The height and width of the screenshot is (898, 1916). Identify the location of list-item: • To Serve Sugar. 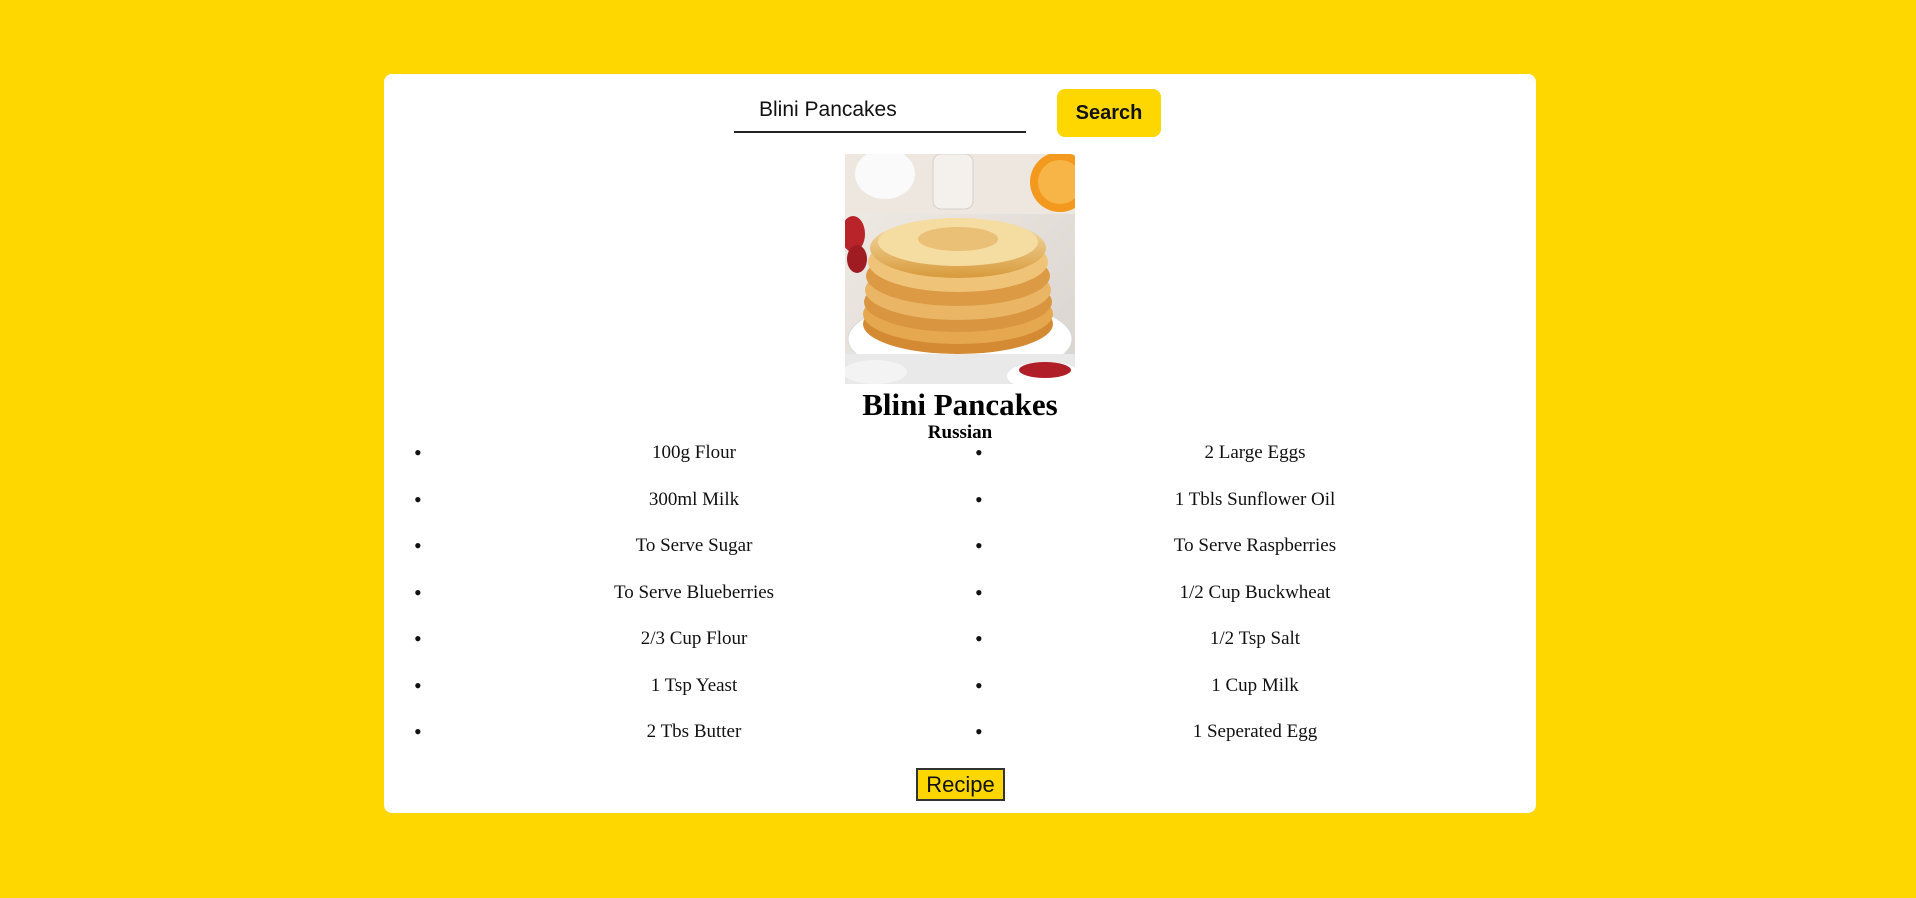
(679, 556).